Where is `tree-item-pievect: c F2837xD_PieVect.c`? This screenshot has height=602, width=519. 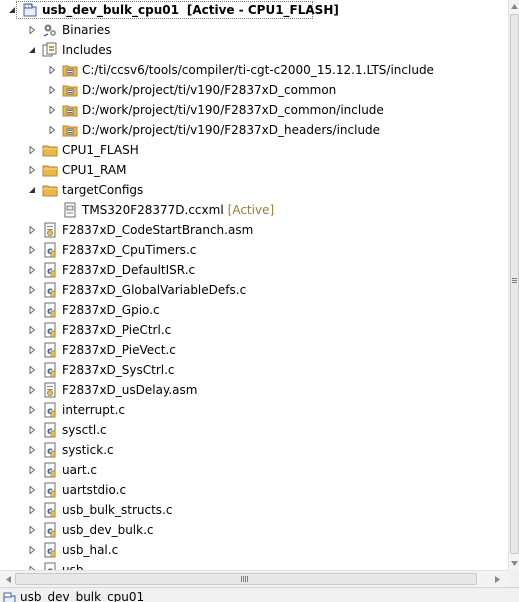
tree-item-pievect: c F2837xD_PieVect.c is located at coordinates (254, 350).